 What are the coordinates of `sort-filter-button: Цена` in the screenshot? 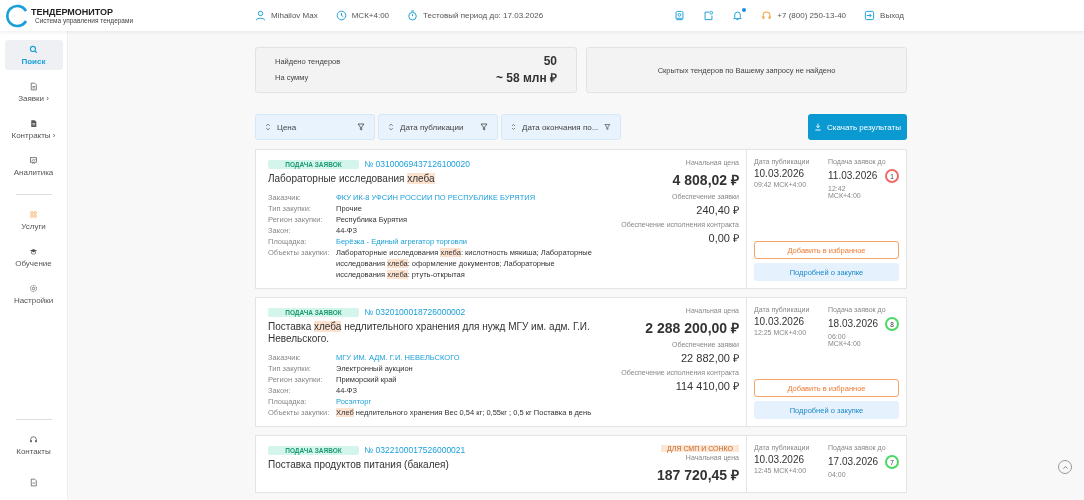 It's located at (315, 127).